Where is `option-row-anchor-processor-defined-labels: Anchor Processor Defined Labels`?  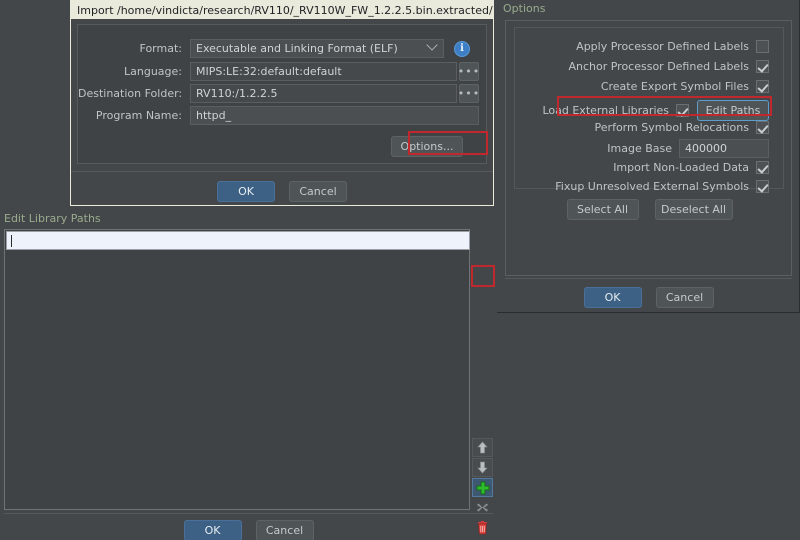
option-row-anchor-processor-defined-labels: Anchor Processor Defined Labels is located at coordinates (668, 66).